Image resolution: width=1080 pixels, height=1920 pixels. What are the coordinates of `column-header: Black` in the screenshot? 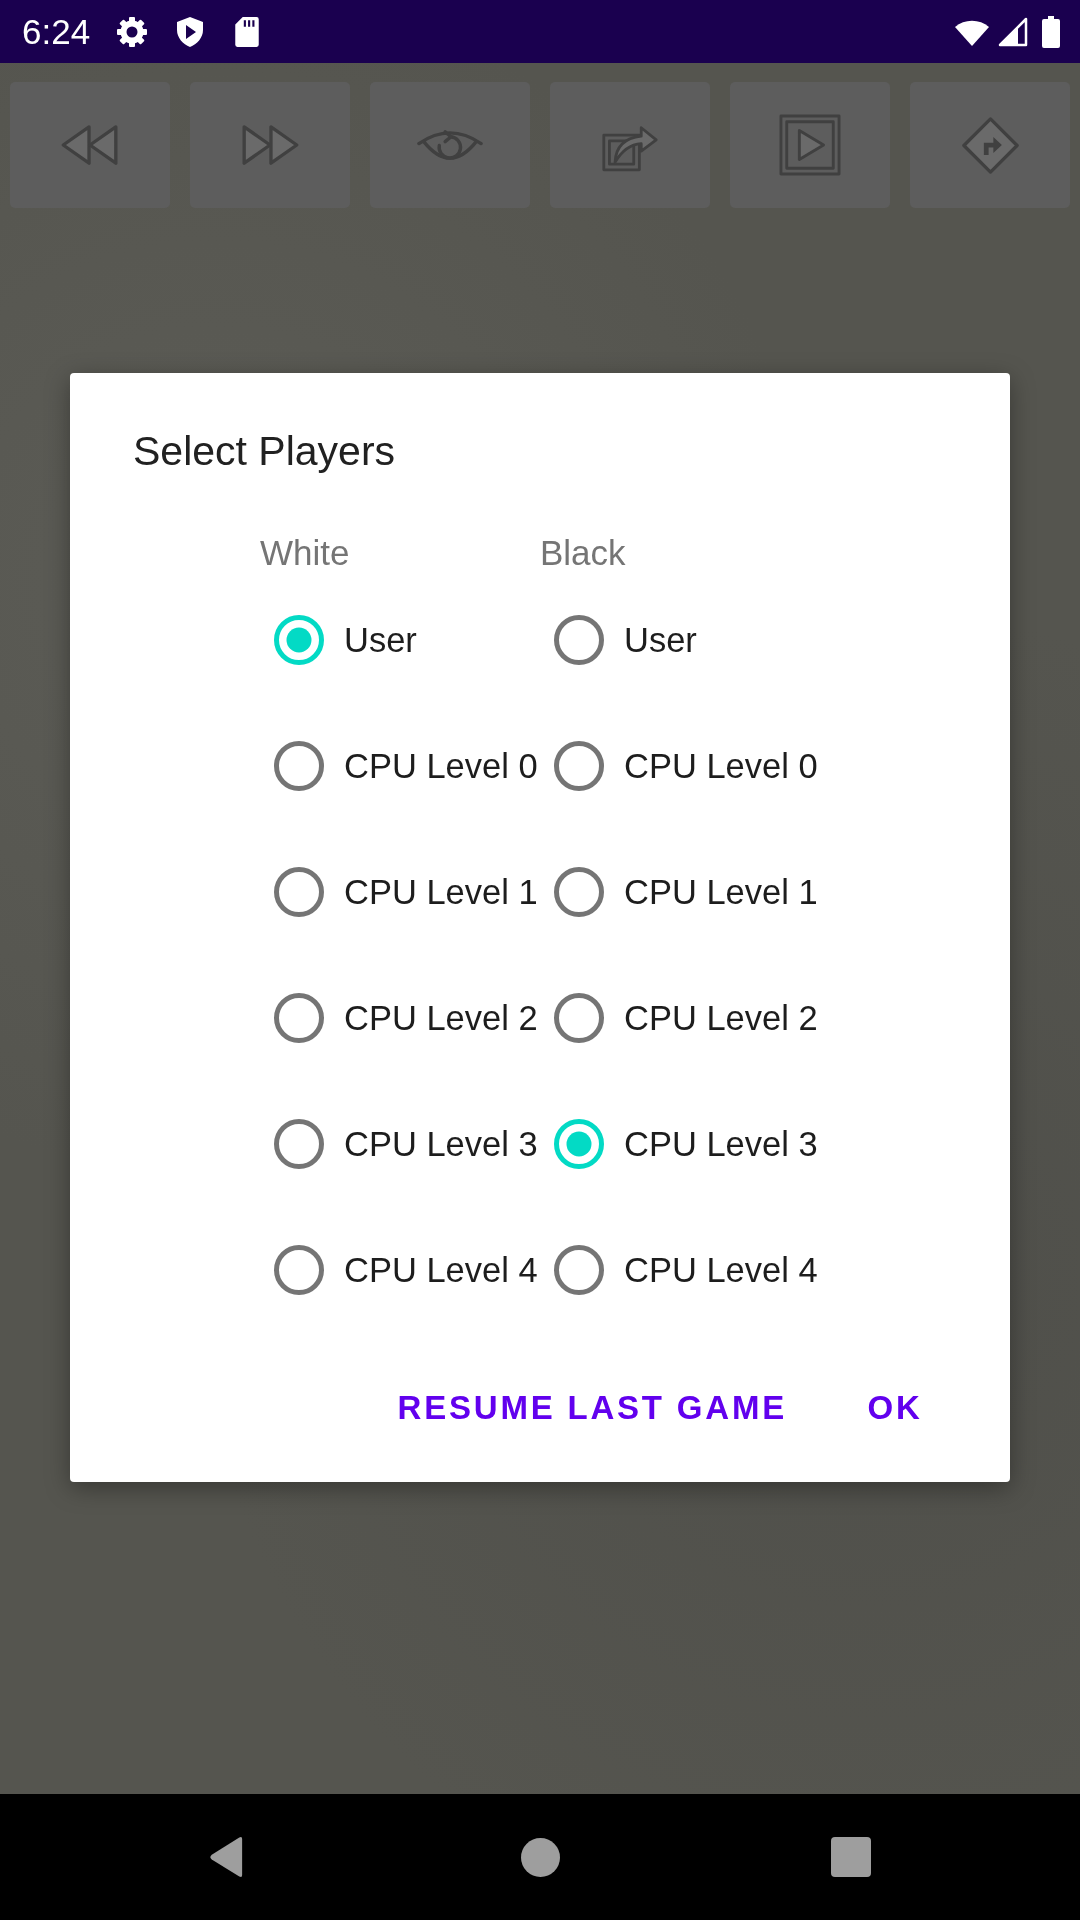 It's located at (583, 553).